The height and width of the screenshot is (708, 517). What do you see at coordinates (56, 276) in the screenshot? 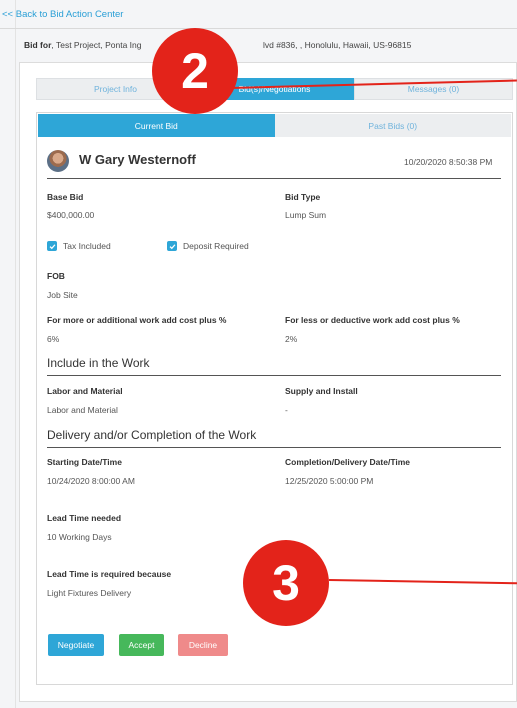
I see `fob-label: FOB` at bounding box center [56, 276].